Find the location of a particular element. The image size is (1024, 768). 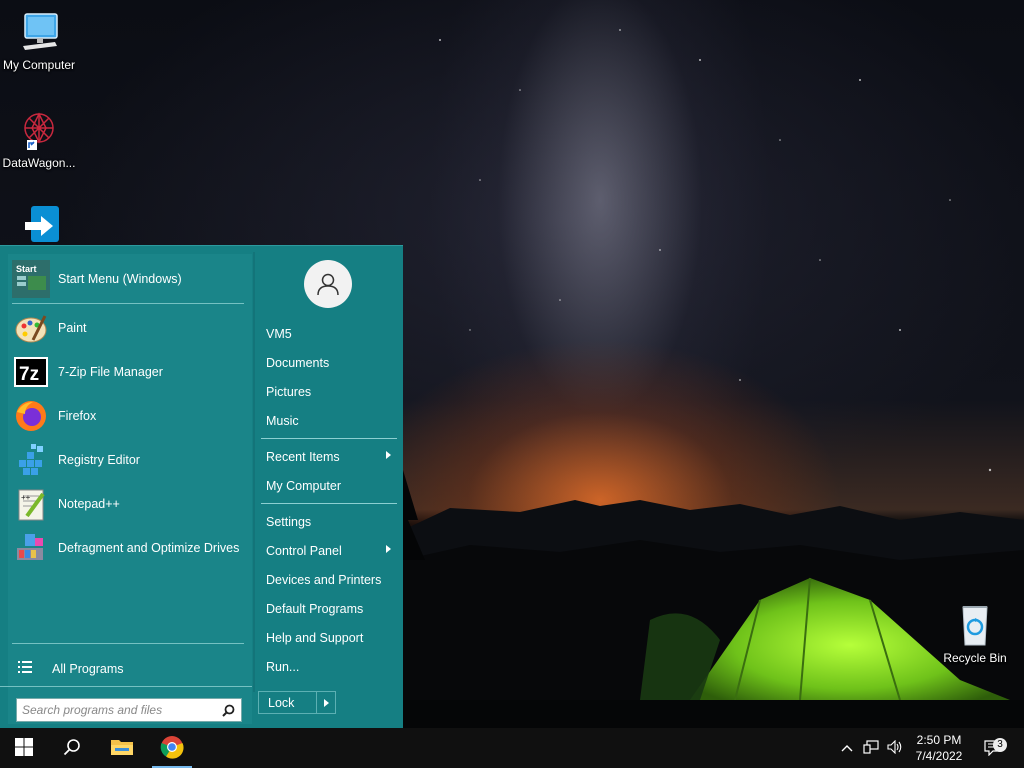

right-item-my-computer: My Computer is located at coordinates (328, 486).